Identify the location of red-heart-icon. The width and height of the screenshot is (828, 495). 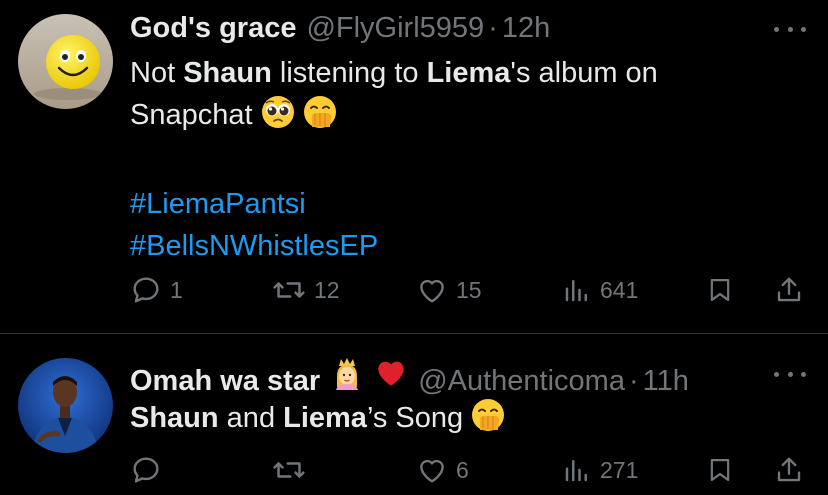
(391, 377).